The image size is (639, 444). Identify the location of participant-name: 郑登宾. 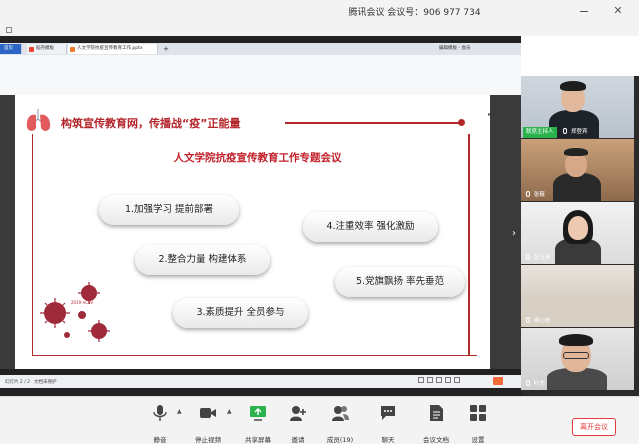
(579, 132).